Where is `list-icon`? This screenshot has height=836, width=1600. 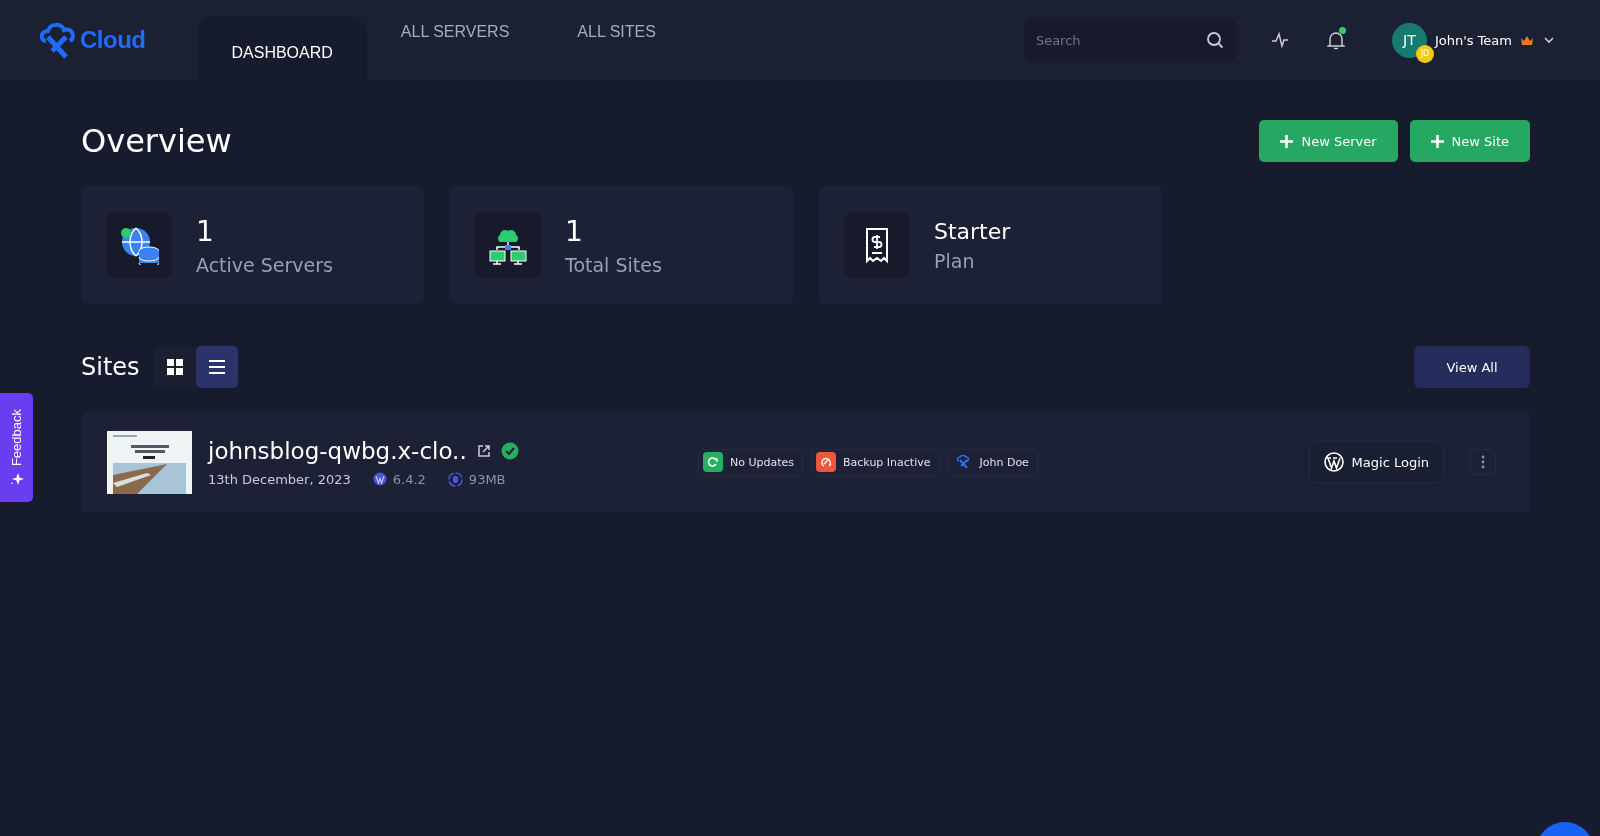 list-icon is located at coordinates (216, 367).